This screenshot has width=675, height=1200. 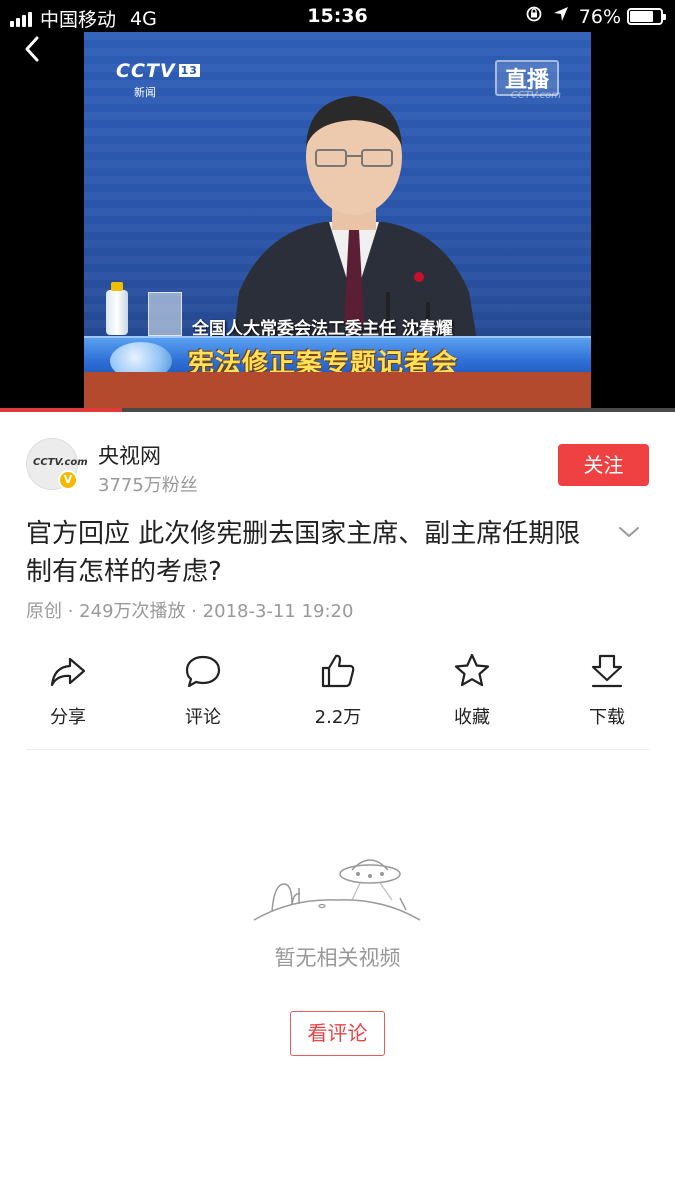 What do you see at coordinates (629, 532) in the screenshot?
I see `chevron-down-icon` at bounding box center [629, 532].